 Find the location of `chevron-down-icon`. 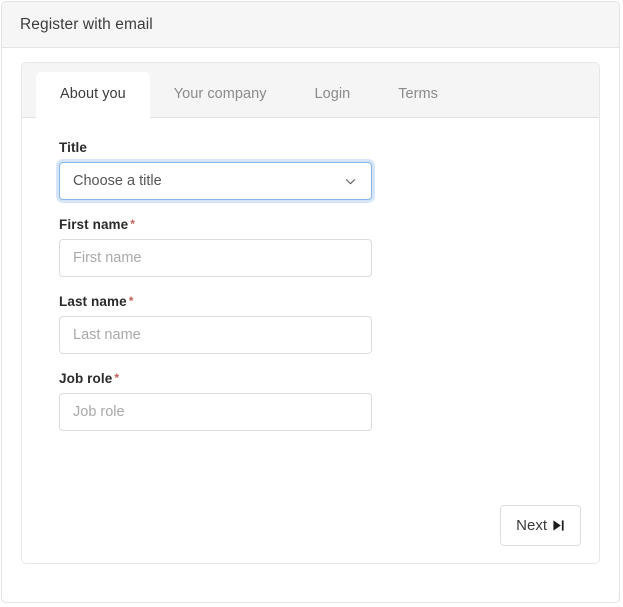

chevron-down-icon is located at coordinates (350, 181).